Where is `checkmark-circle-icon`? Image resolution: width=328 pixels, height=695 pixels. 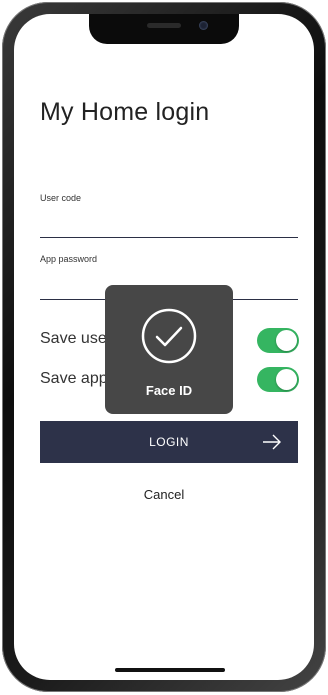
checkmark-circle-icon is located at coordinates (169, 336).